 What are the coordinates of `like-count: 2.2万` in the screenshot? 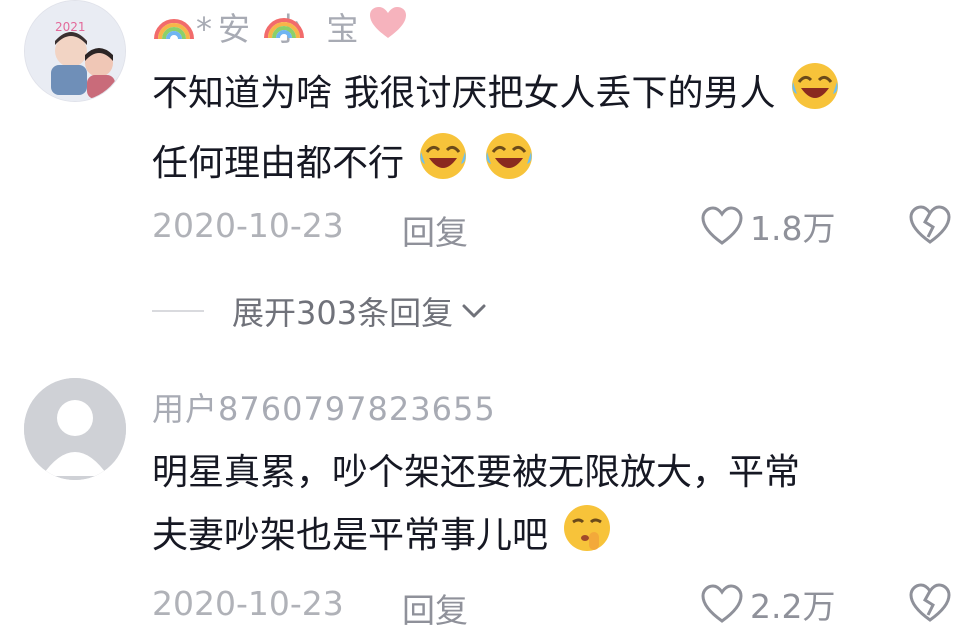 It's located at (793, 606).